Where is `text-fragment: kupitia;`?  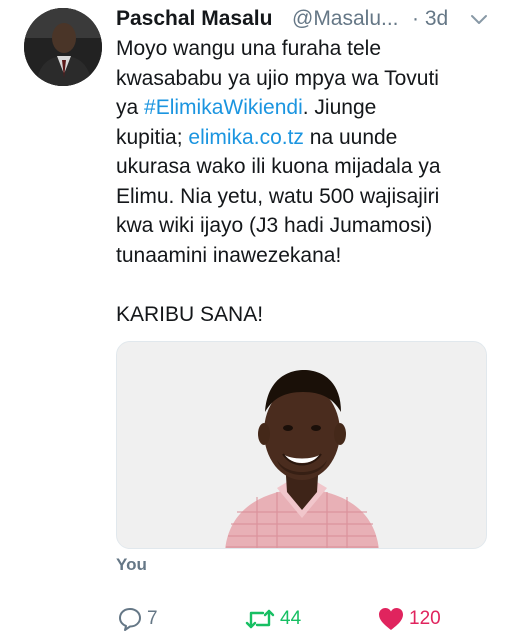 text-fragment: kupitia; is located at coordinates (149, 137).